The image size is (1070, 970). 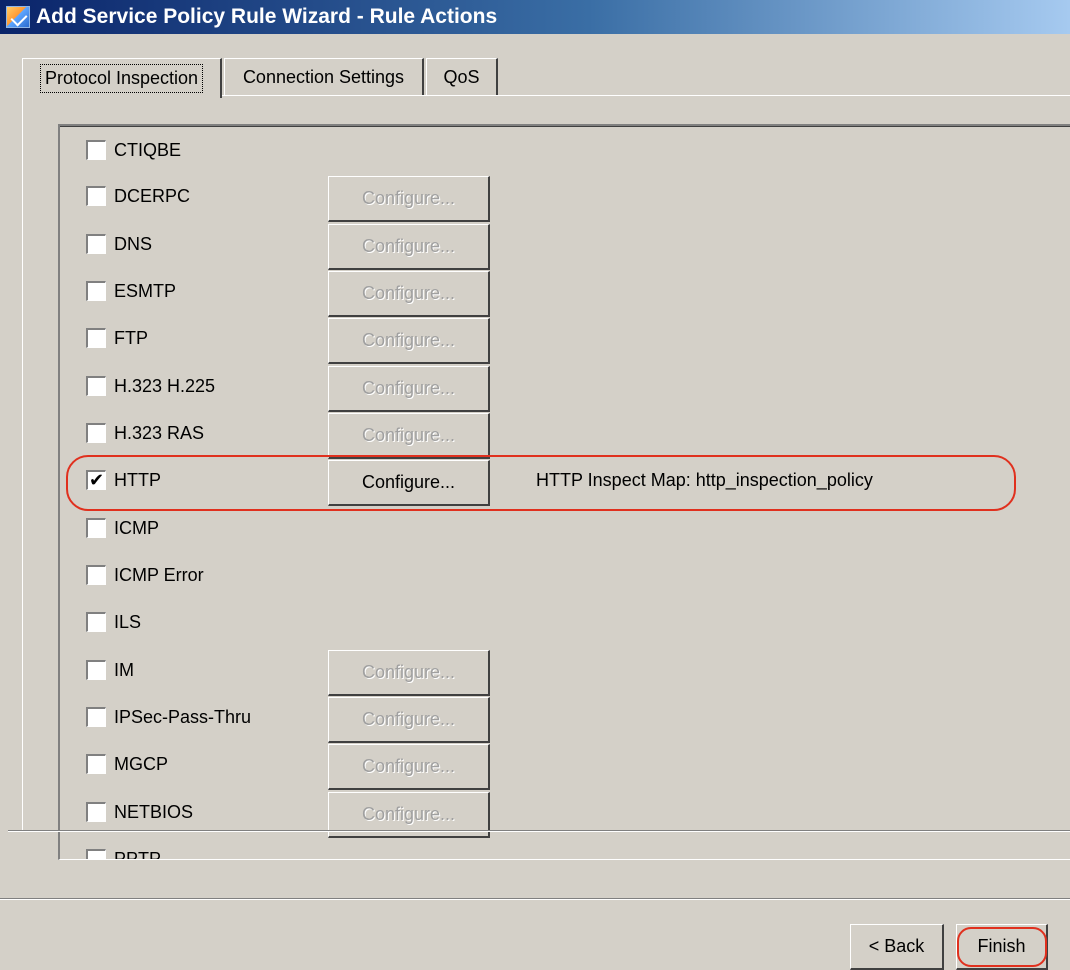 I want to click on protocol-label: HTTP, so click(x=137, y=480).